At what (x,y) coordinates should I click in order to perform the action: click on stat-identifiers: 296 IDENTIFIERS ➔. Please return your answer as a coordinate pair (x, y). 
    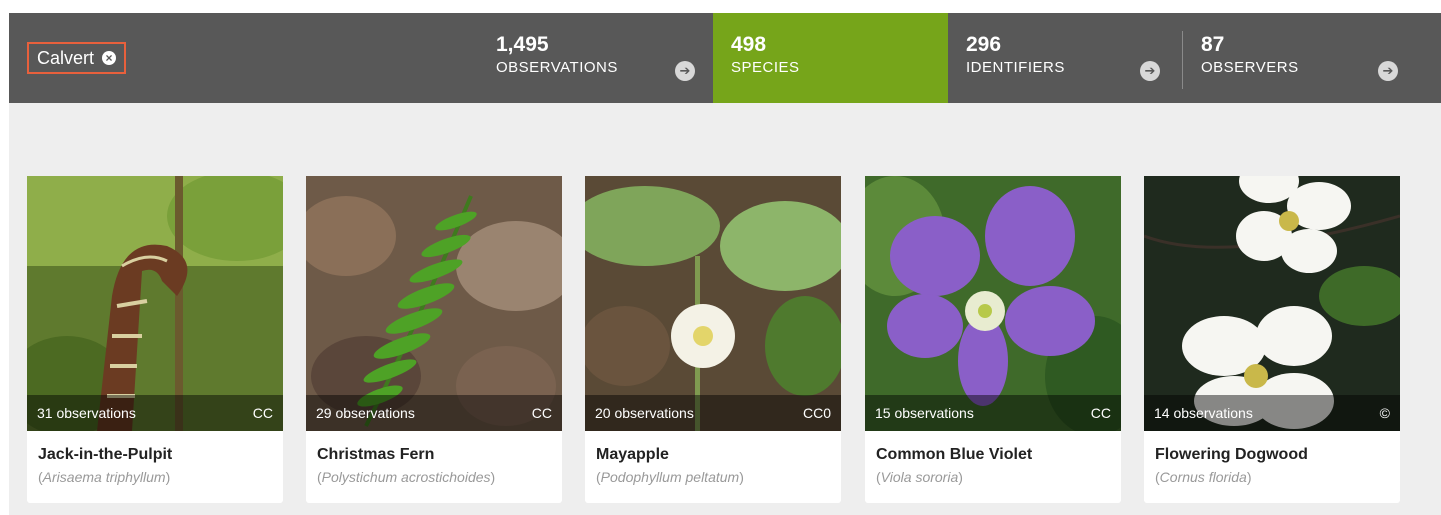
    Looking at the image, I should click on (1063, 58).